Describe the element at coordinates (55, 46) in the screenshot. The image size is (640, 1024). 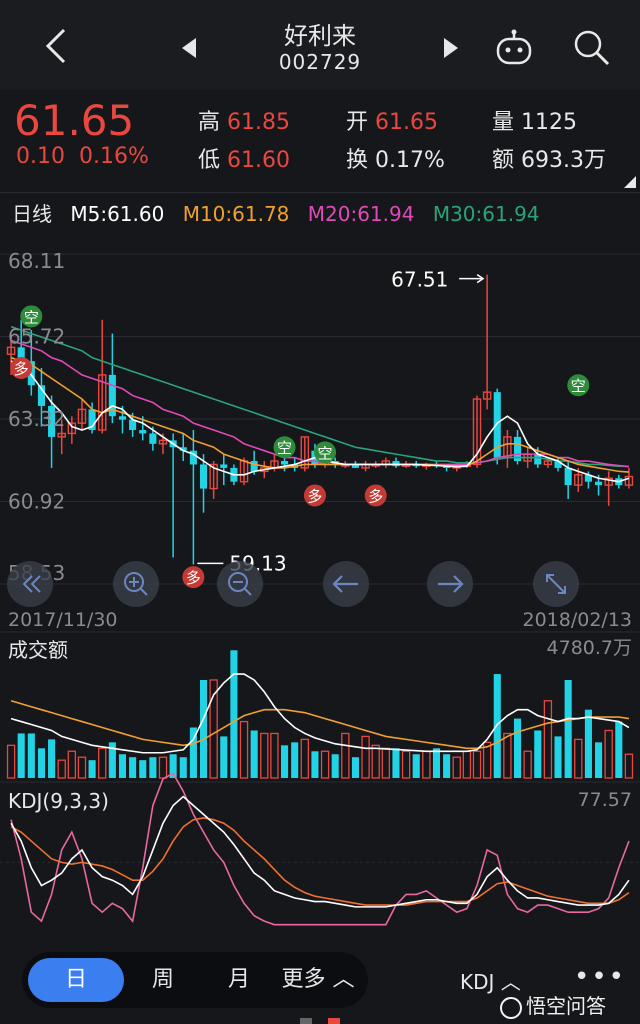
I see `back-chevron-left-icon` at that location.